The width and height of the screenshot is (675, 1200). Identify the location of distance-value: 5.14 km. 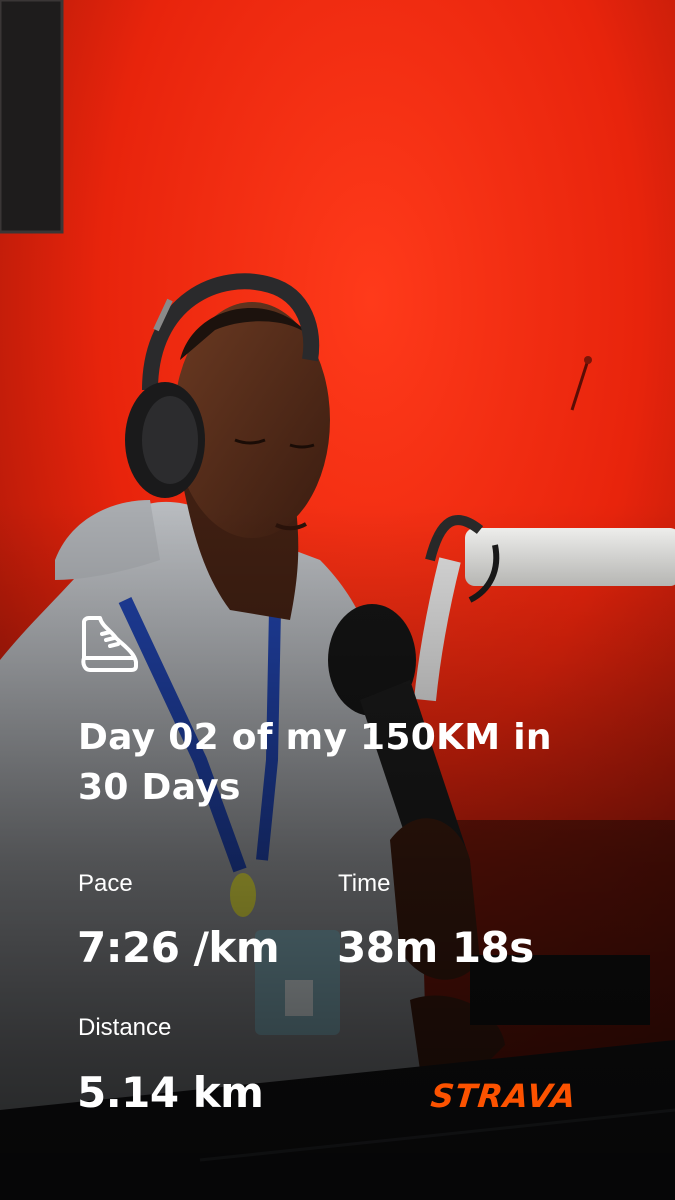
(170, 1092).